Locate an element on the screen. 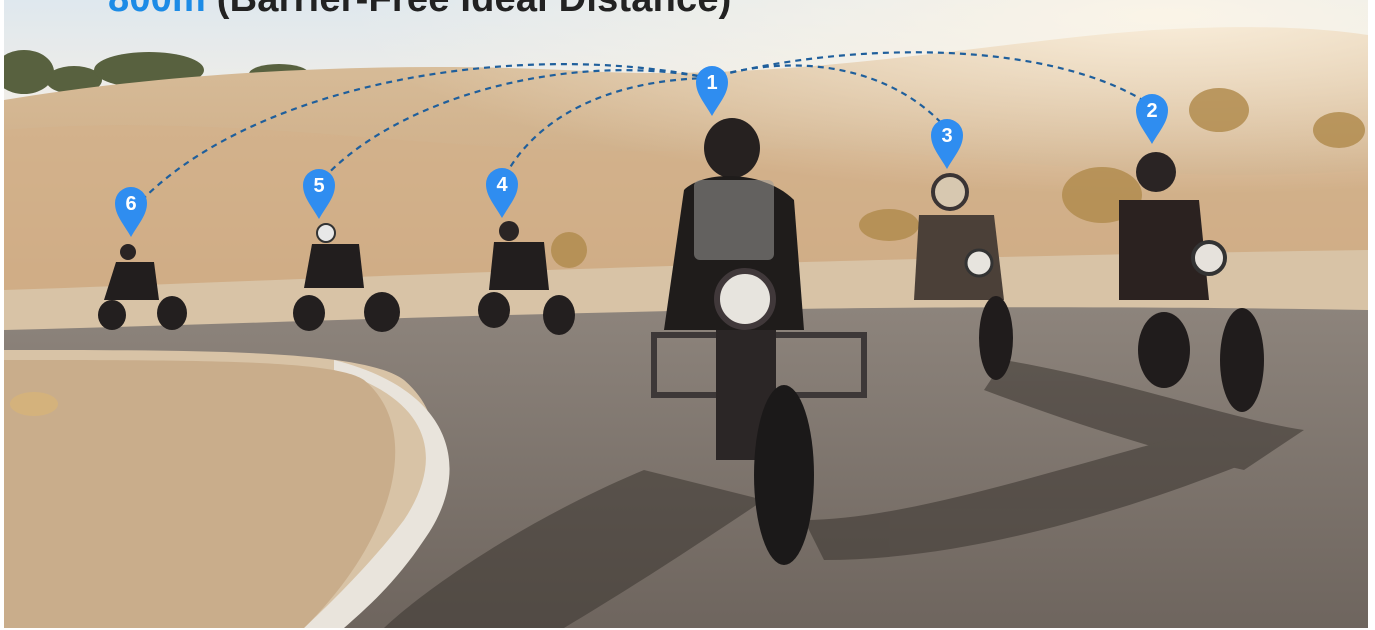 The image size is (1375, 630). headline-caption: (Barrier-Free Ideal Distance) is located at coordinates (474, 10).